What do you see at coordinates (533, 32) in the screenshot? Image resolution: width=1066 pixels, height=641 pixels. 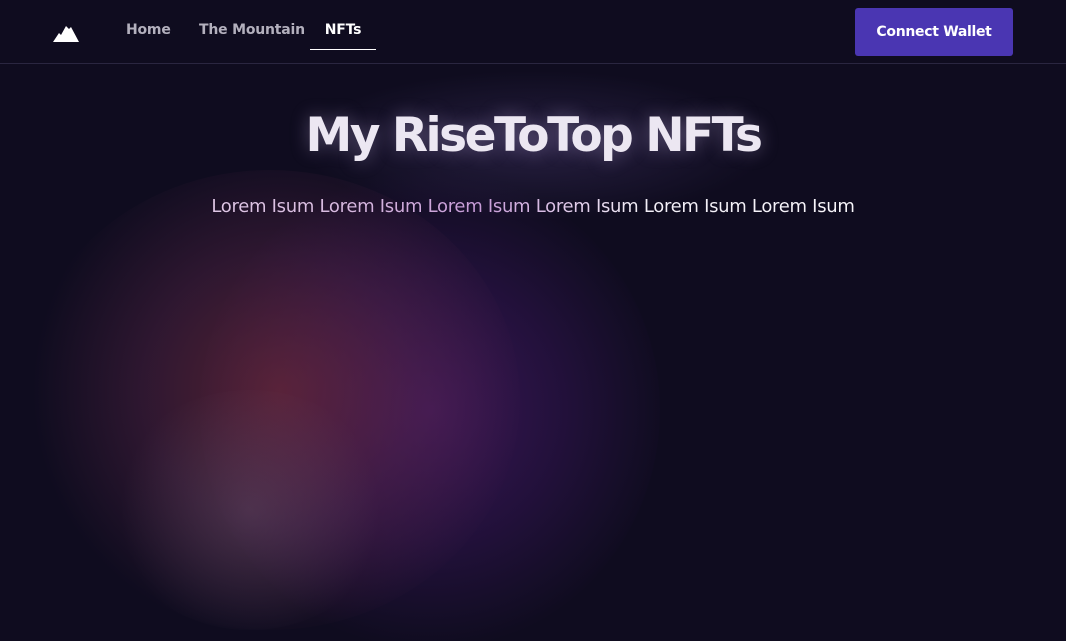 I see `navbar: Home The Mountain NFTs Connect Wallet` at bounding box center [533, 32].